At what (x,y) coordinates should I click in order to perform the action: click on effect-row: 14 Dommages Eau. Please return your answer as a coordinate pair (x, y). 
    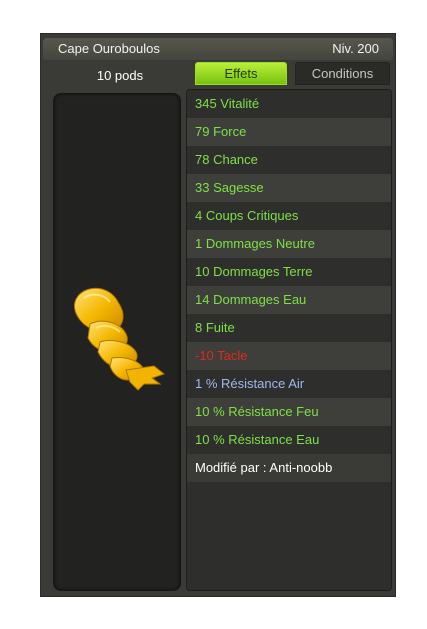
    Looking at the image, I should click on (289, 300).